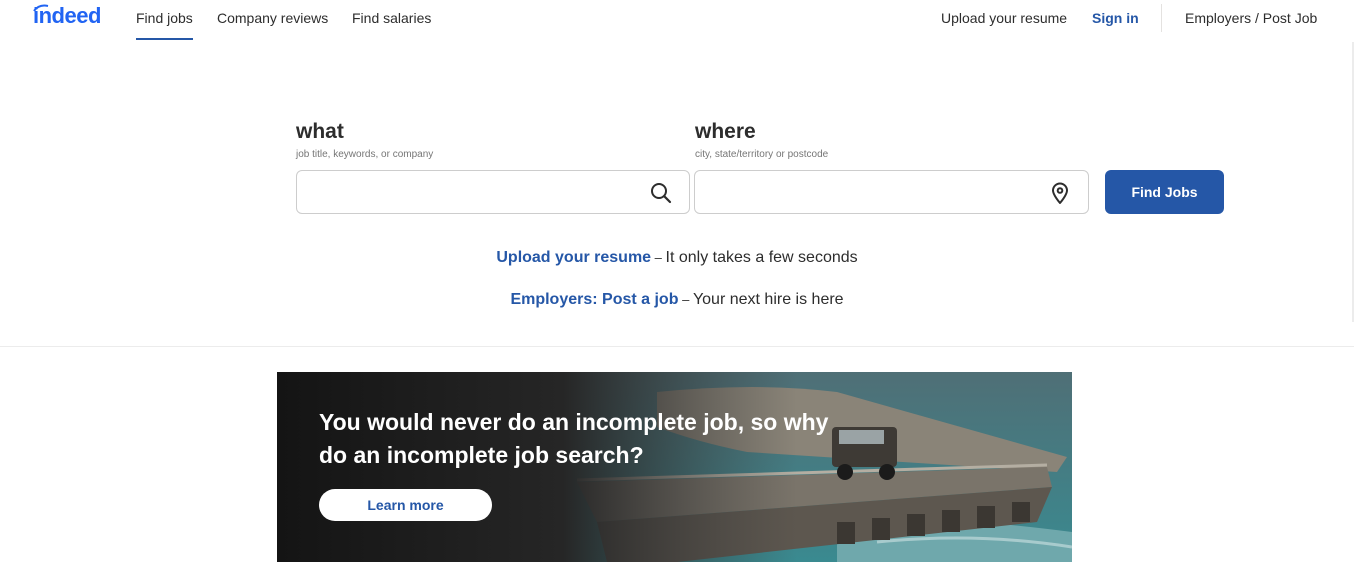  I want to click on what-input, so click(467, 192).